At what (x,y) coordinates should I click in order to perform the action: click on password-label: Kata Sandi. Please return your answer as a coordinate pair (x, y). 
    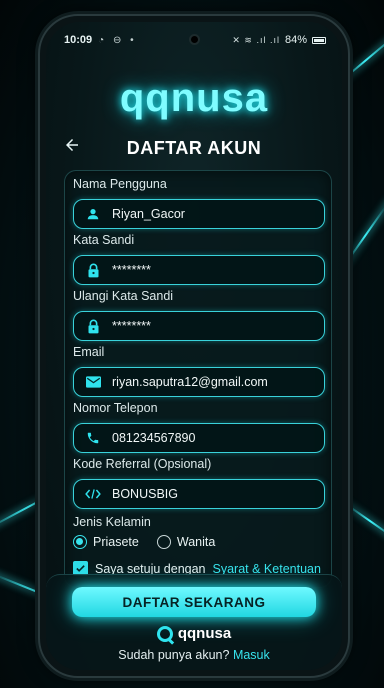
    Looking at the image, I should click on (104, 240).